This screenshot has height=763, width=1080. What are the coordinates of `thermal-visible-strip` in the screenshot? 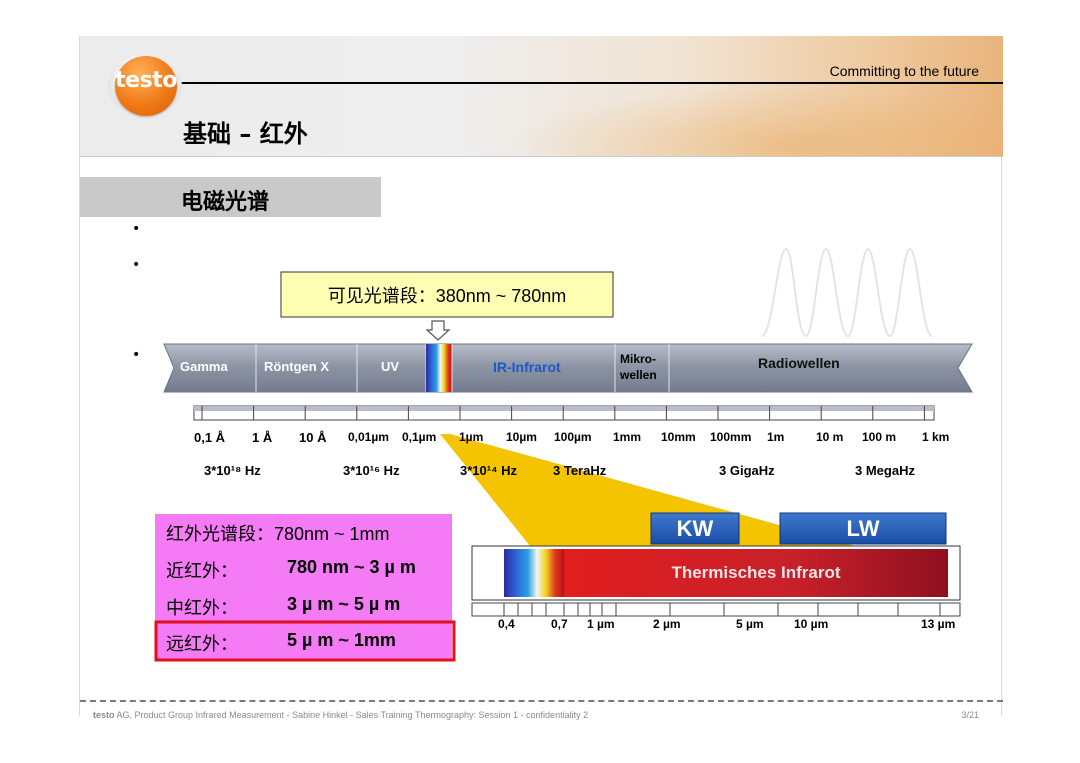 It's located at (534, 573).